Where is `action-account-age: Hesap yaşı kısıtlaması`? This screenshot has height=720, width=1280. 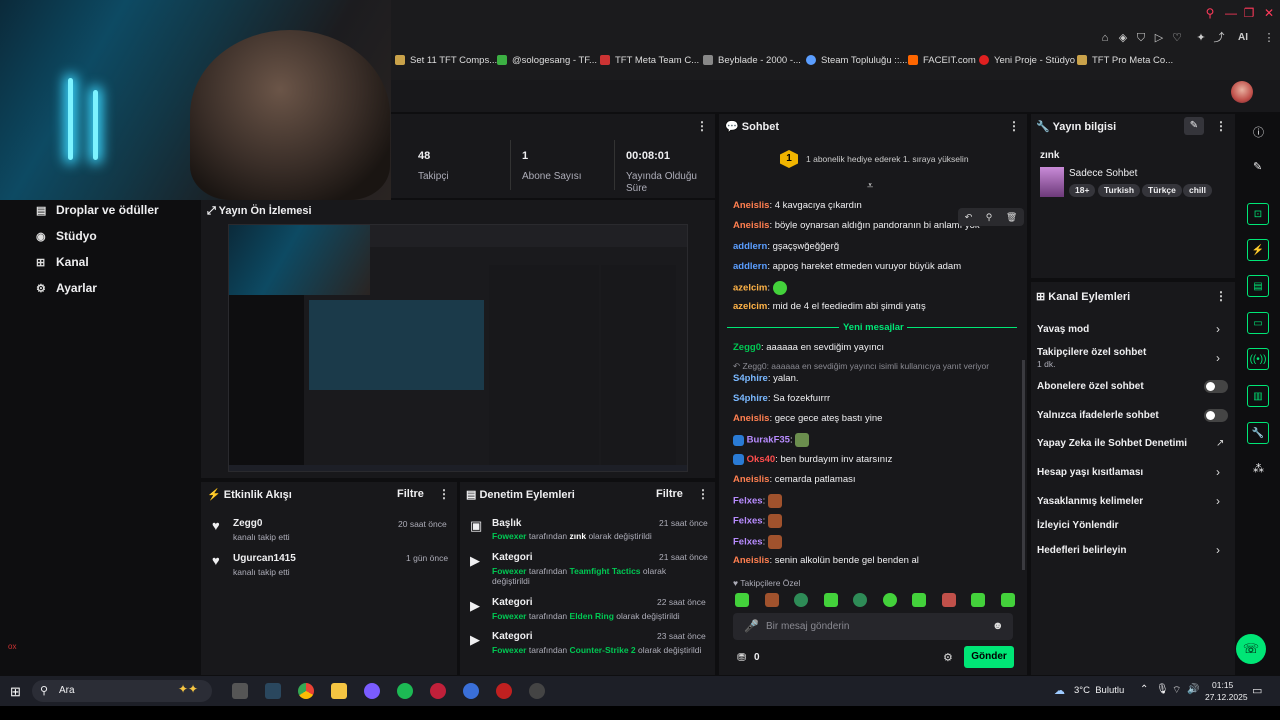 action-account-age: Hesap yaşı kısıtlaması is located at coordinates (1090, 472).